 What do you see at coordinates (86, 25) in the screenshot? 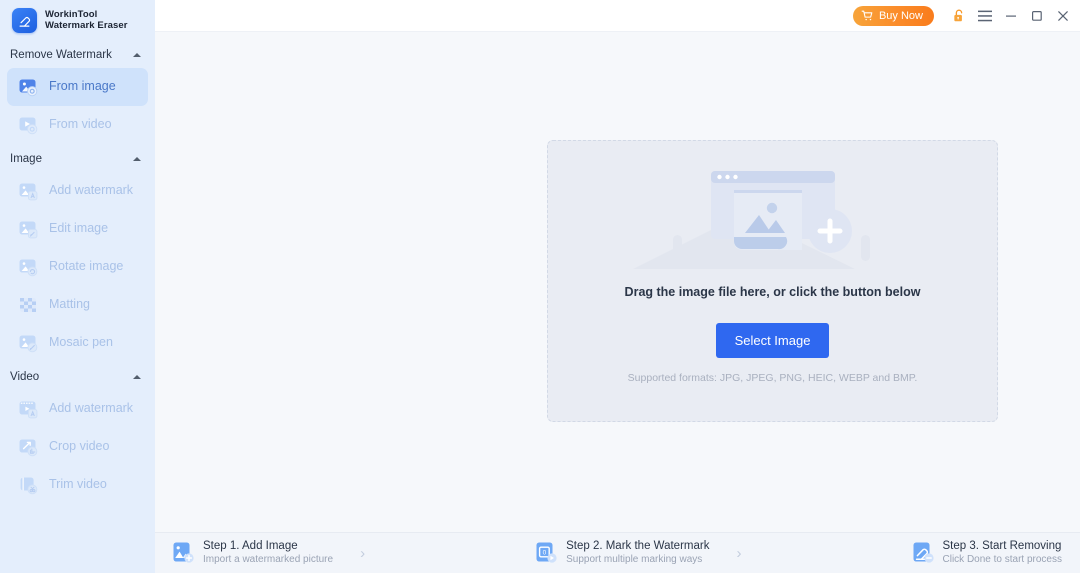
I see `brand-line-2: Watermark Eraser` at bounding box center [86, 25].